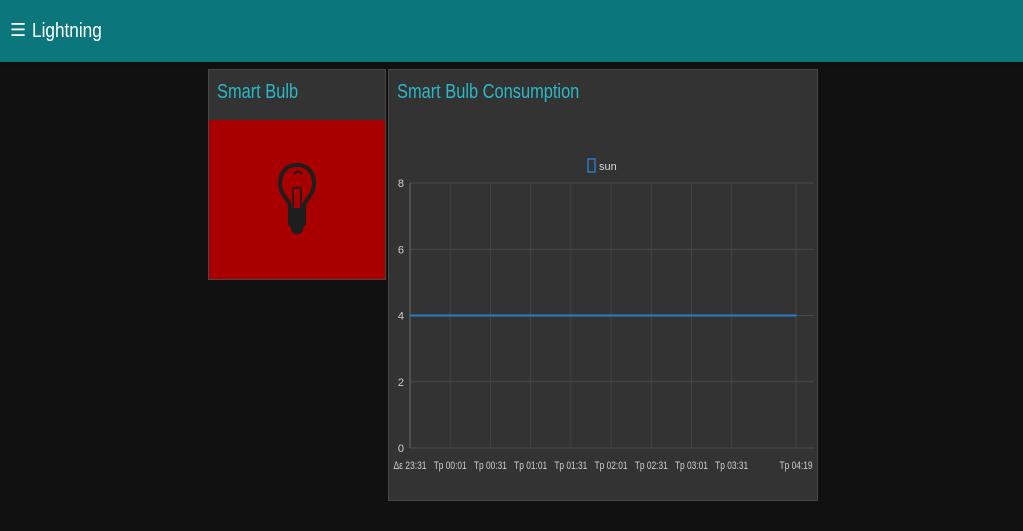  What do you see at coordinates (651, 466) in the screenshot?
I see `x-tick-label: Tp 02:31` at bounding box center [651, 466].